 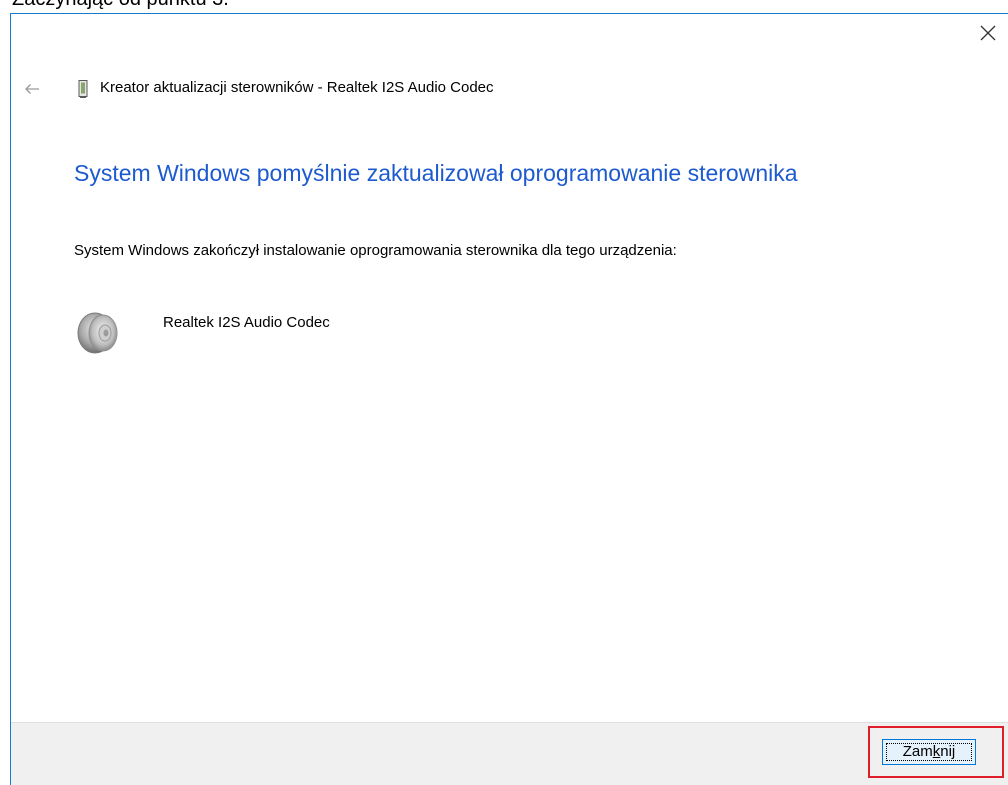 What do you see at coordinates (917, 751) in the screenshot?
I see `close-label-part: Zam` at bounding box center [917, 751].